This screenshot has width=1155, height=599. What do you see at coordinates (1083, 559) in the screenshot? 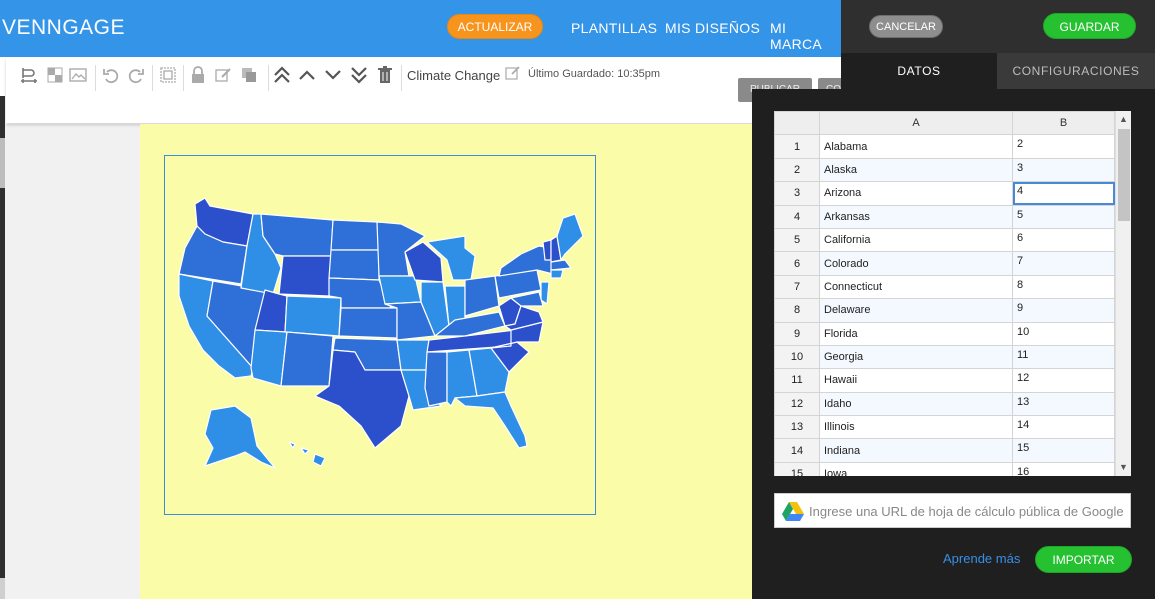
I see `import-button: IMPORTAR` at bounding box center [1083, 559].